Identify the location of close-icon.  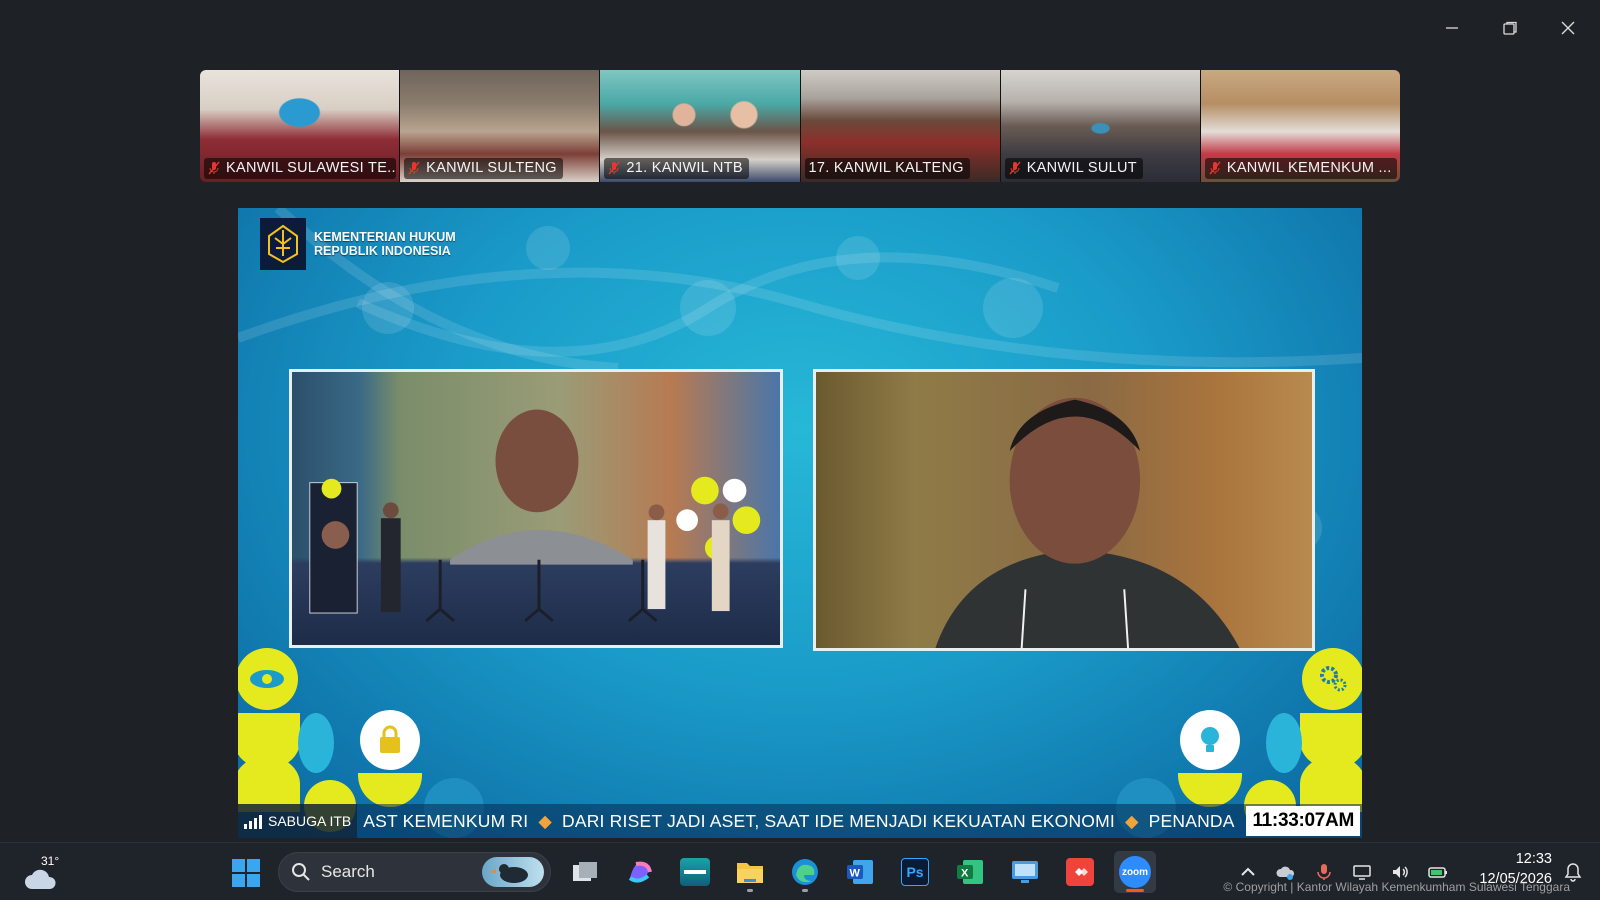
(1568, 28).